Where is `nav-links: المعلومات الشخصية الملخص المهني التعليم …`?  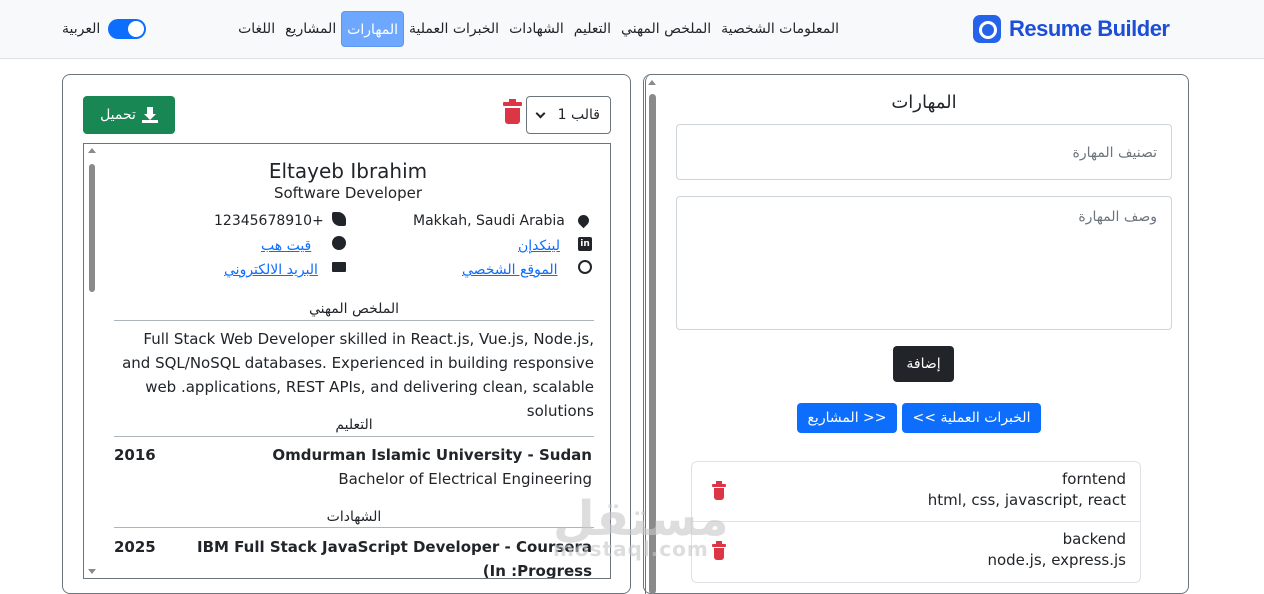 nav-links: المعلومات الشخصية الملخص المهني التعليم … is located at coordinates (538, 29).